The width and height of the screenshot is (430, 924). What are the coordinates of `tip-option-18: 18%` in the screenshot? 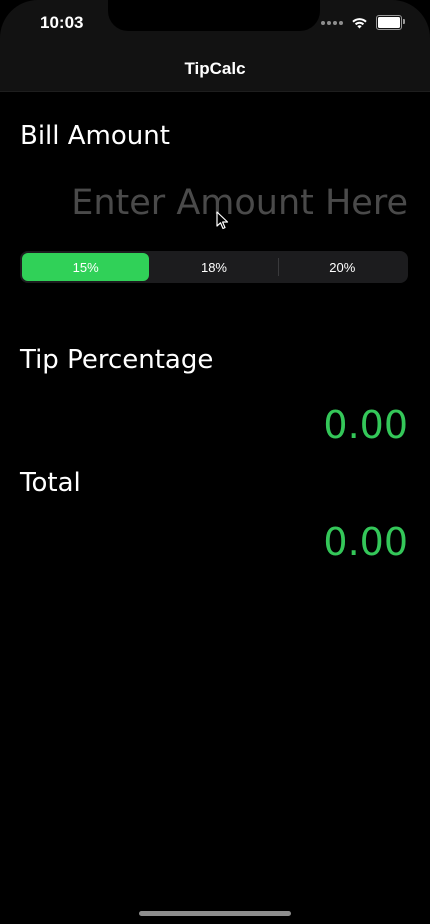 It's located at (213, 267).